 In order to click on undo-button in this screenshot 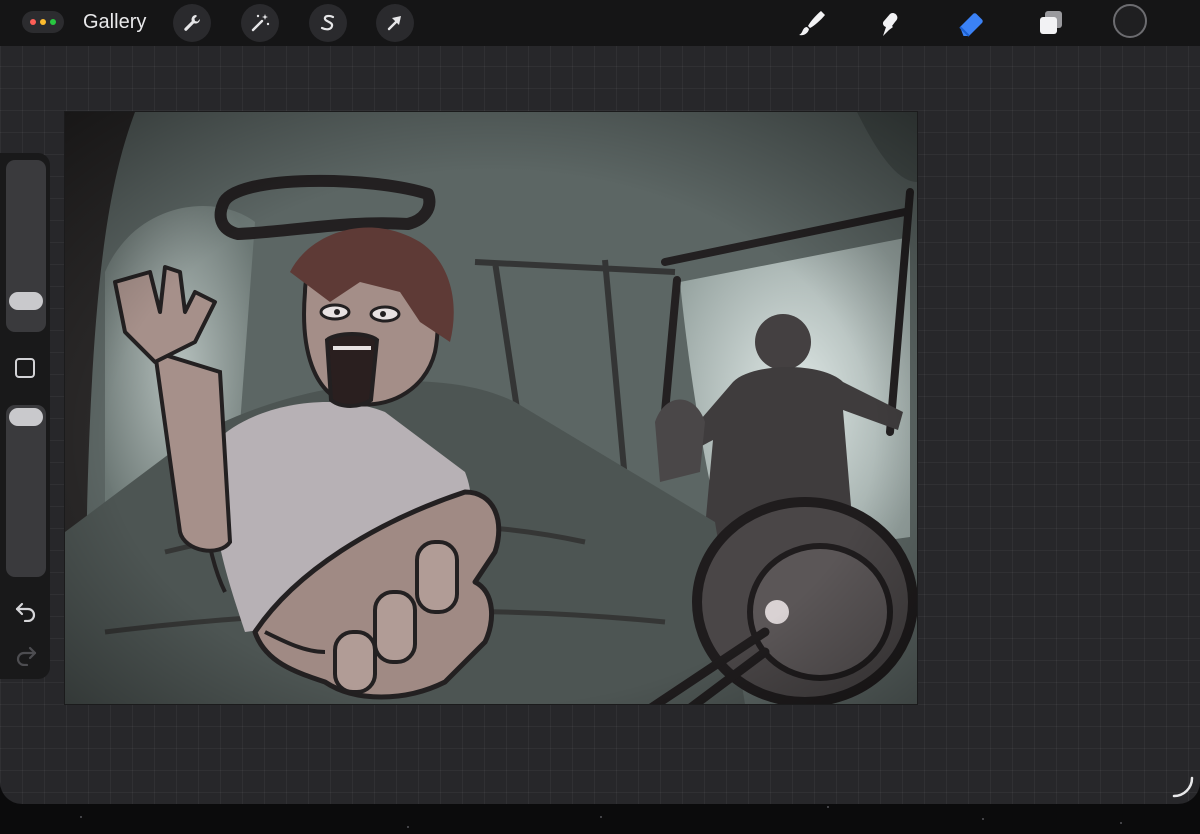, I will do `click(26, 611)`.